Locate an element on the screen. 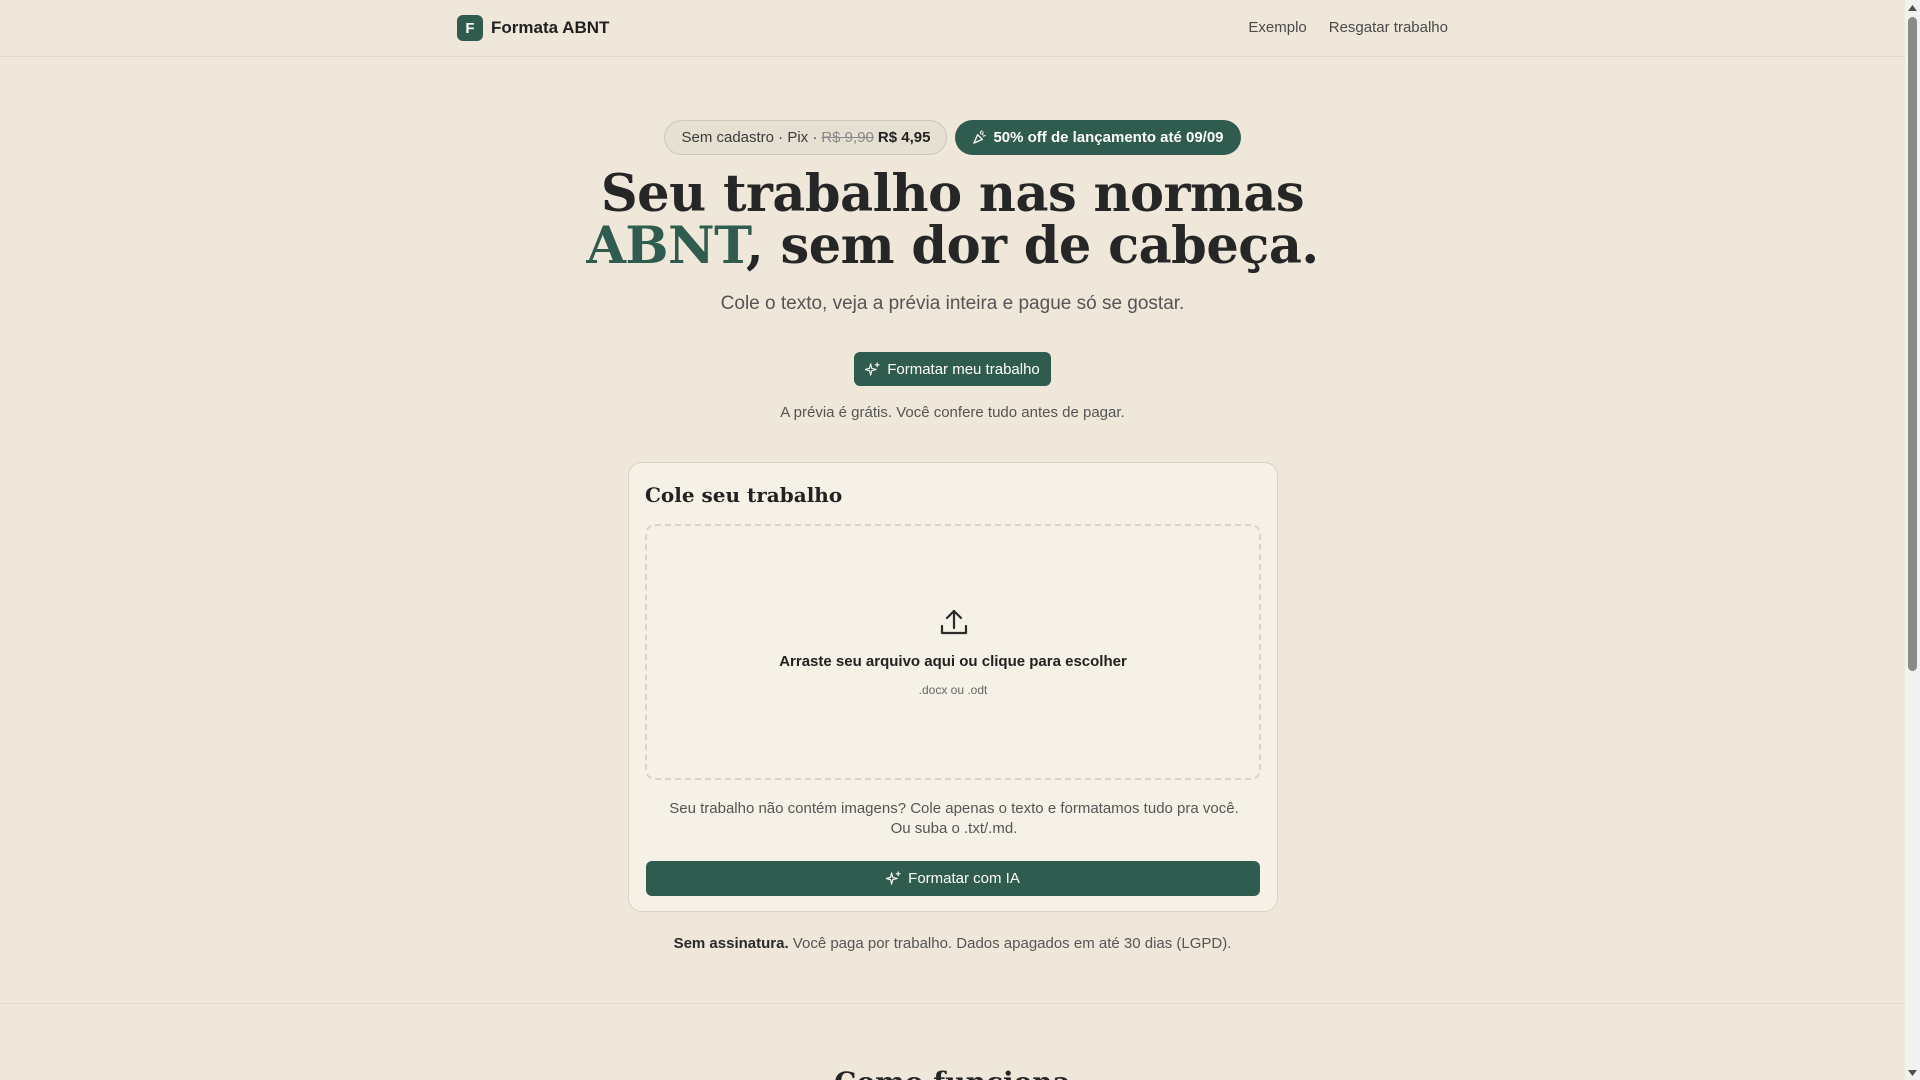 The height and width of the screenshot is (1080, 1920). upload-icon is located at coordinates (954, 622).